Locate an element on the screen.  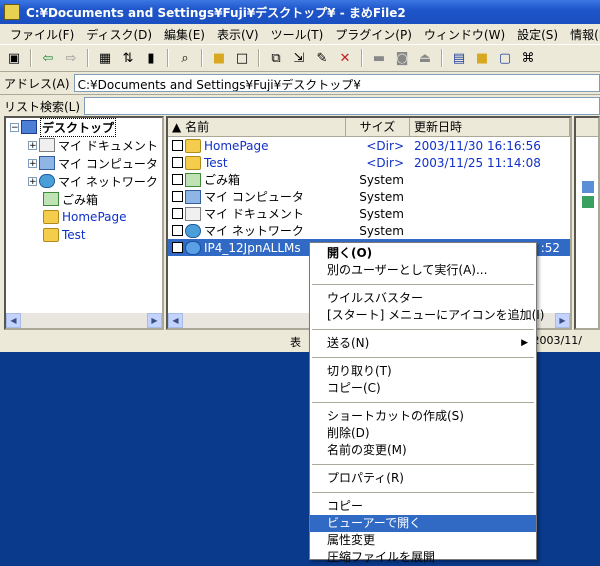
menu-item-extract-archive: 圧縮ファイルを展開 is located at coordinates (423, 557).